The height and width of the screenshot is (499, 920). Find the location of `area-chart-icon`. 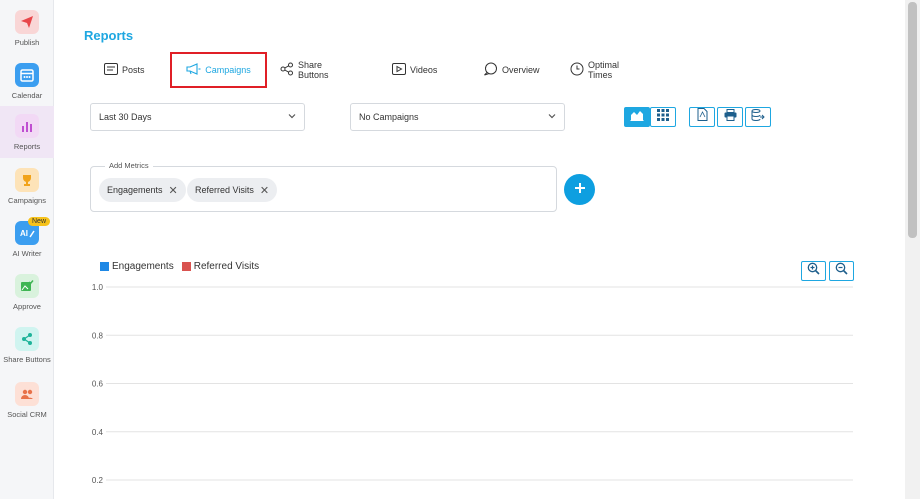

area-chart-icon is located at coordinates (637, 117).